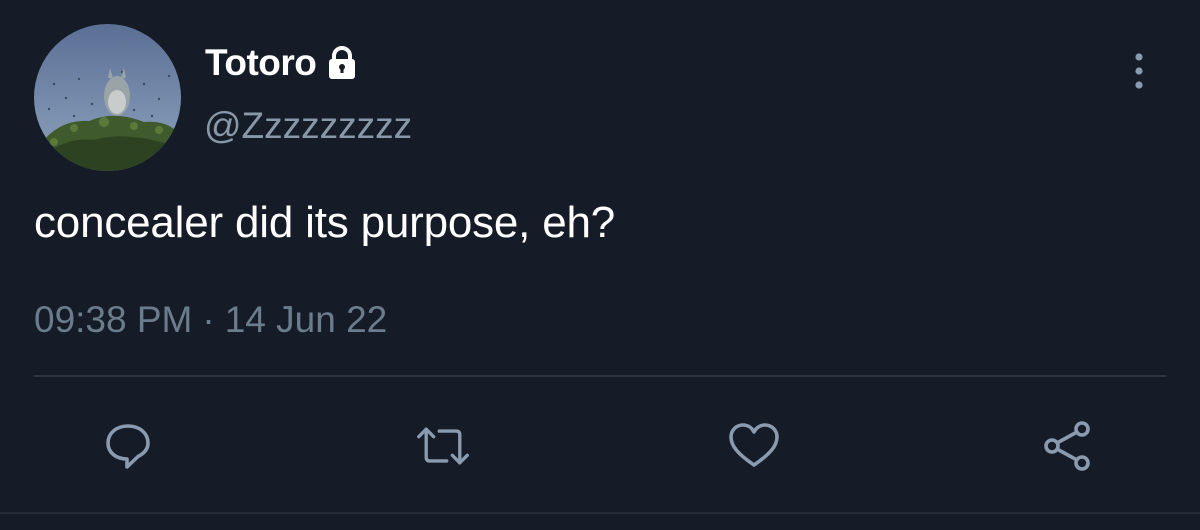  What do you see at coordinates (308, 126) in the screenshot?
I see `user-handle: @Zzzzzzzzz` at bounding box center [308, 126].